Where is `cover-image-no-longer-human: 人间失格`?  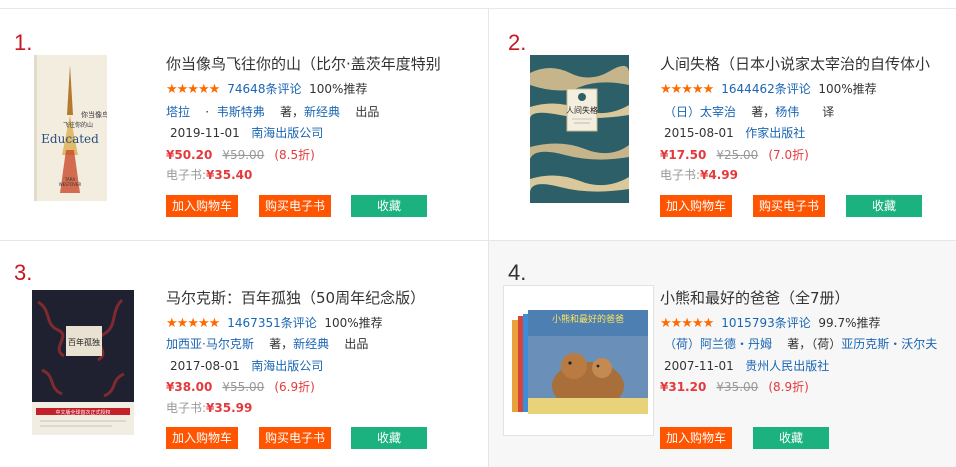 cover-image-no-longer-human: 人间失格 is located at coordinates (579, 129).